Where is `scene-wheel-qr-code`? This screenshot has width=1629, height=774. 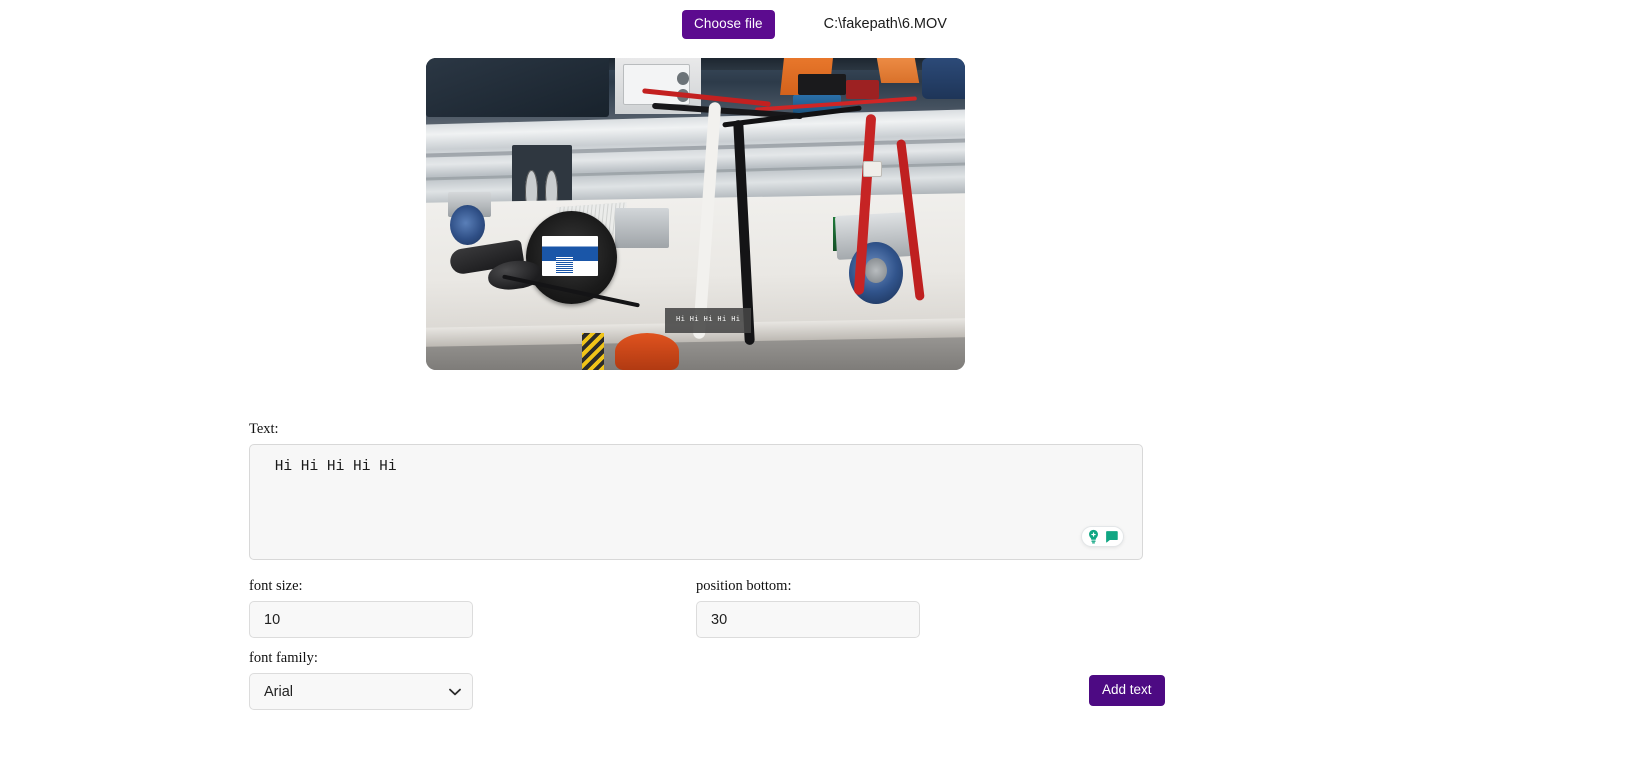
scene-wheel-qr-code is located at coordinates (565, 264).